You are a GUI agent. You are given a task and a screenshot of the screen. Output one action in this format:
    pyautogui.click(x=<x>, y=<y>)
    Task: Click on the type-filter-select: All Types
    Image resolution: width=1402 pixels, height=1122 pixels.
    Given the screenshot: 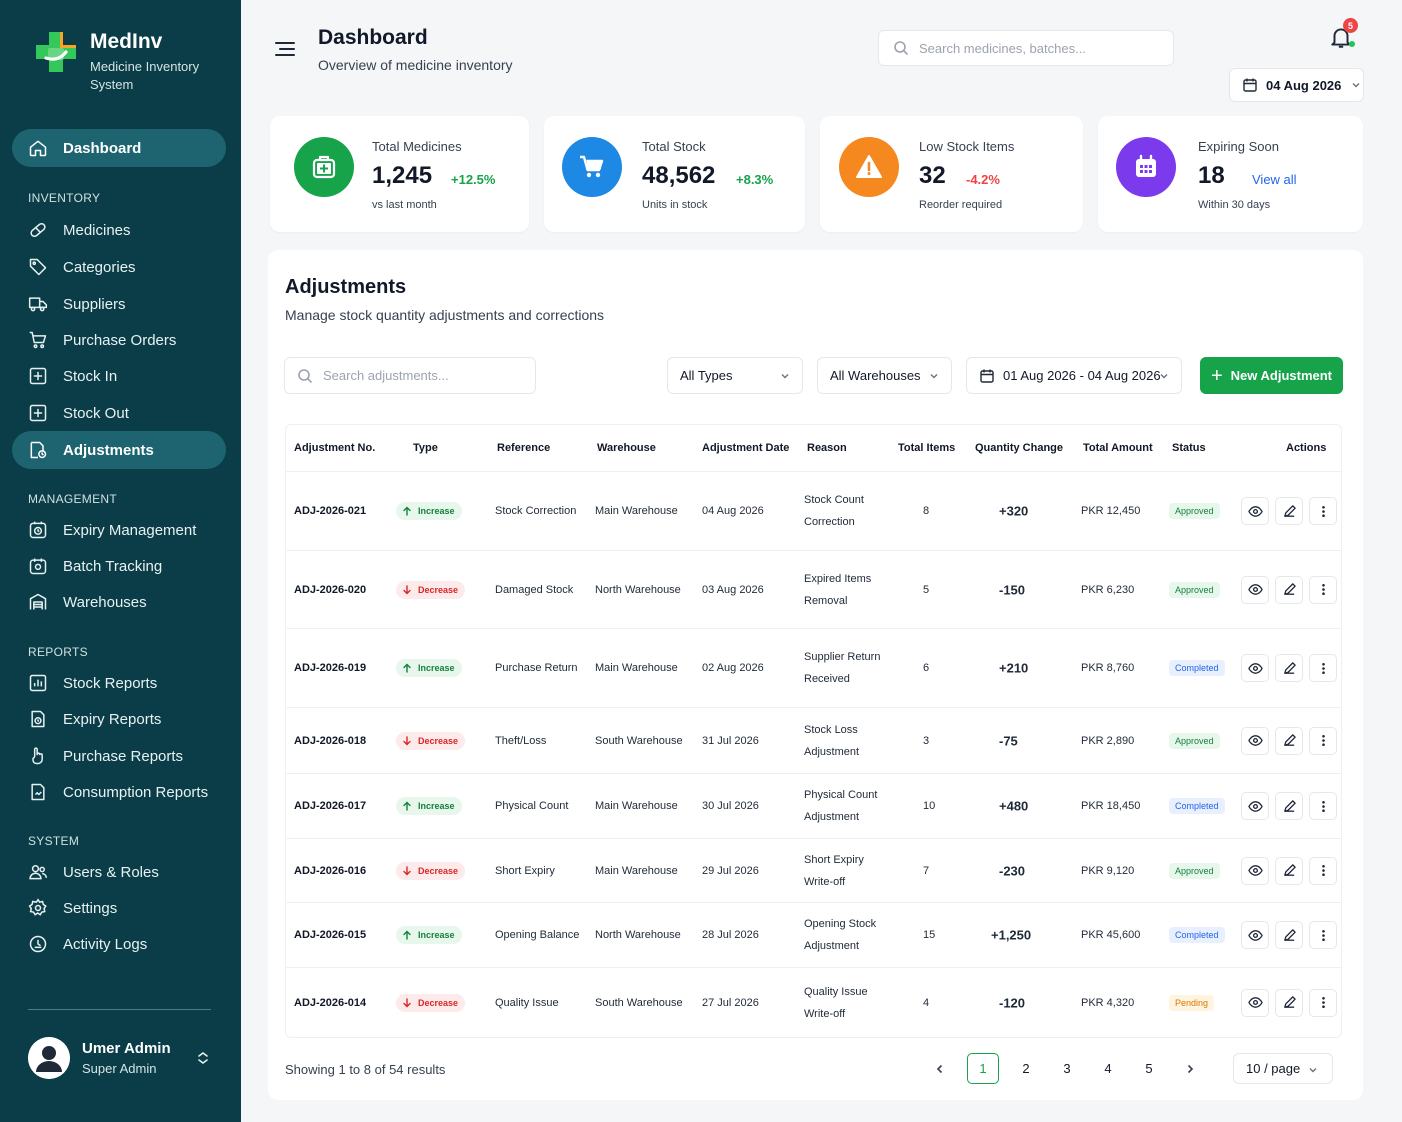 What is the action you would take?
    pyautogui.click(x=735, y=375)
    